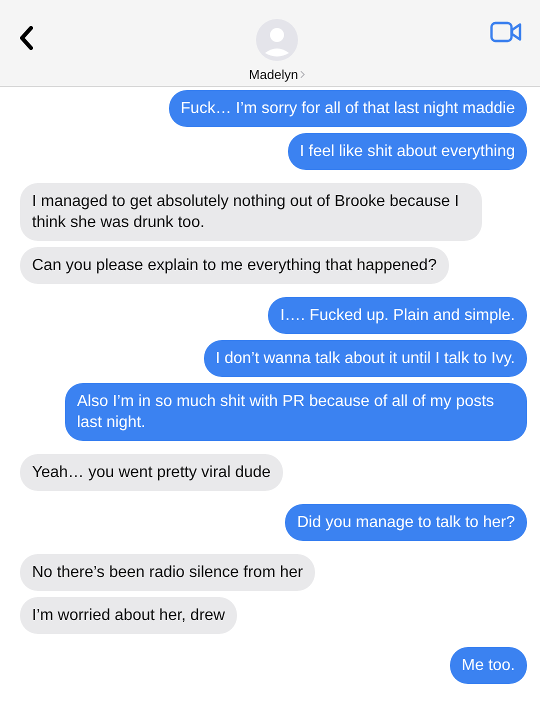 Image resolution: width=540 pixels, height=702 pixels. Describe the element at coordinates (488, 665) in the screenshot. I see `message-bubble: Me too.` at that location.